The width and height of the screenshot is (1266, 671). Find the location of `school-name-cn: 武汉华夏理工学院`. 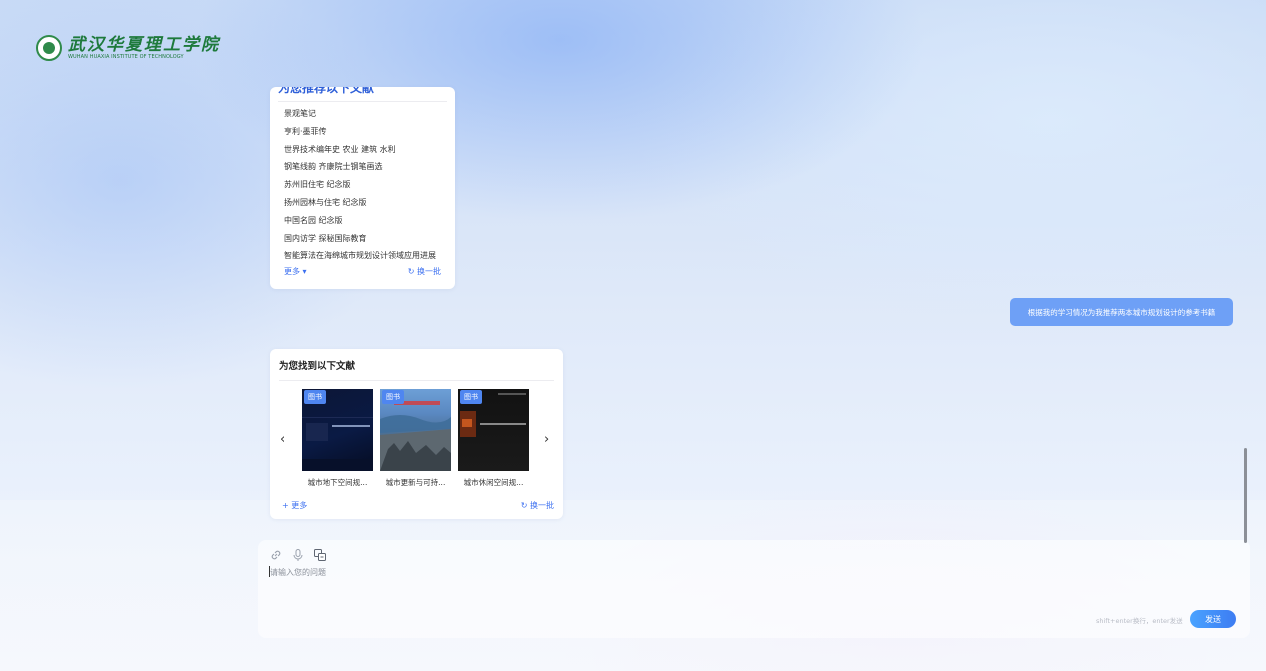

school-name-cn: 武汉华夏理工学院 is located at coordinates (144, 44).